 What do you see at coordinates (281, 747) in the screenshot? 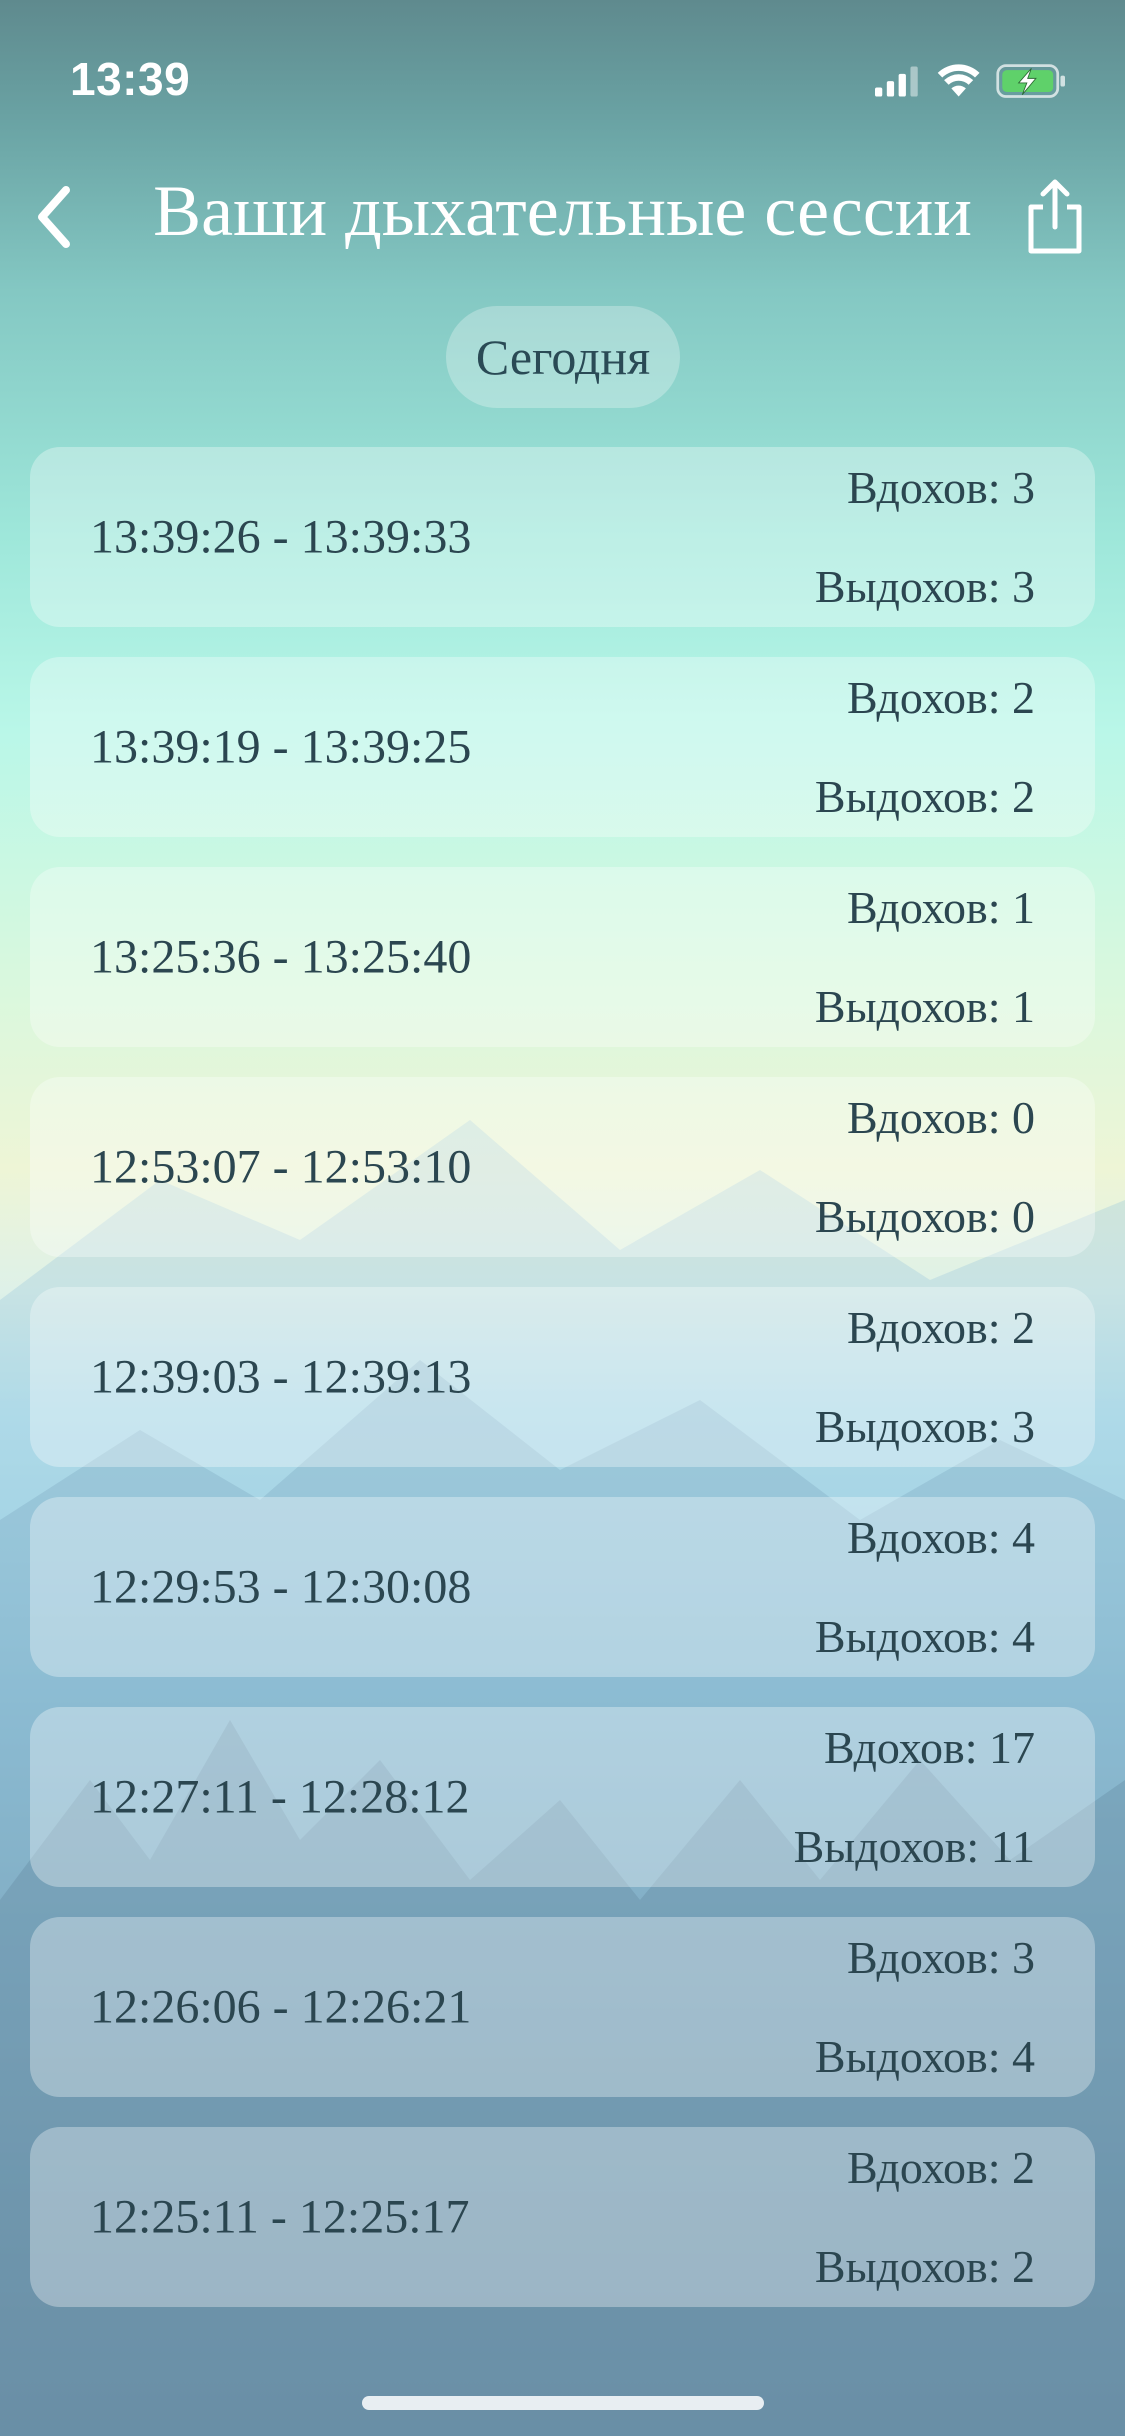
I see `session-time-range: 13:39:19 - 13:39:25` at bounding box center [281, 747].